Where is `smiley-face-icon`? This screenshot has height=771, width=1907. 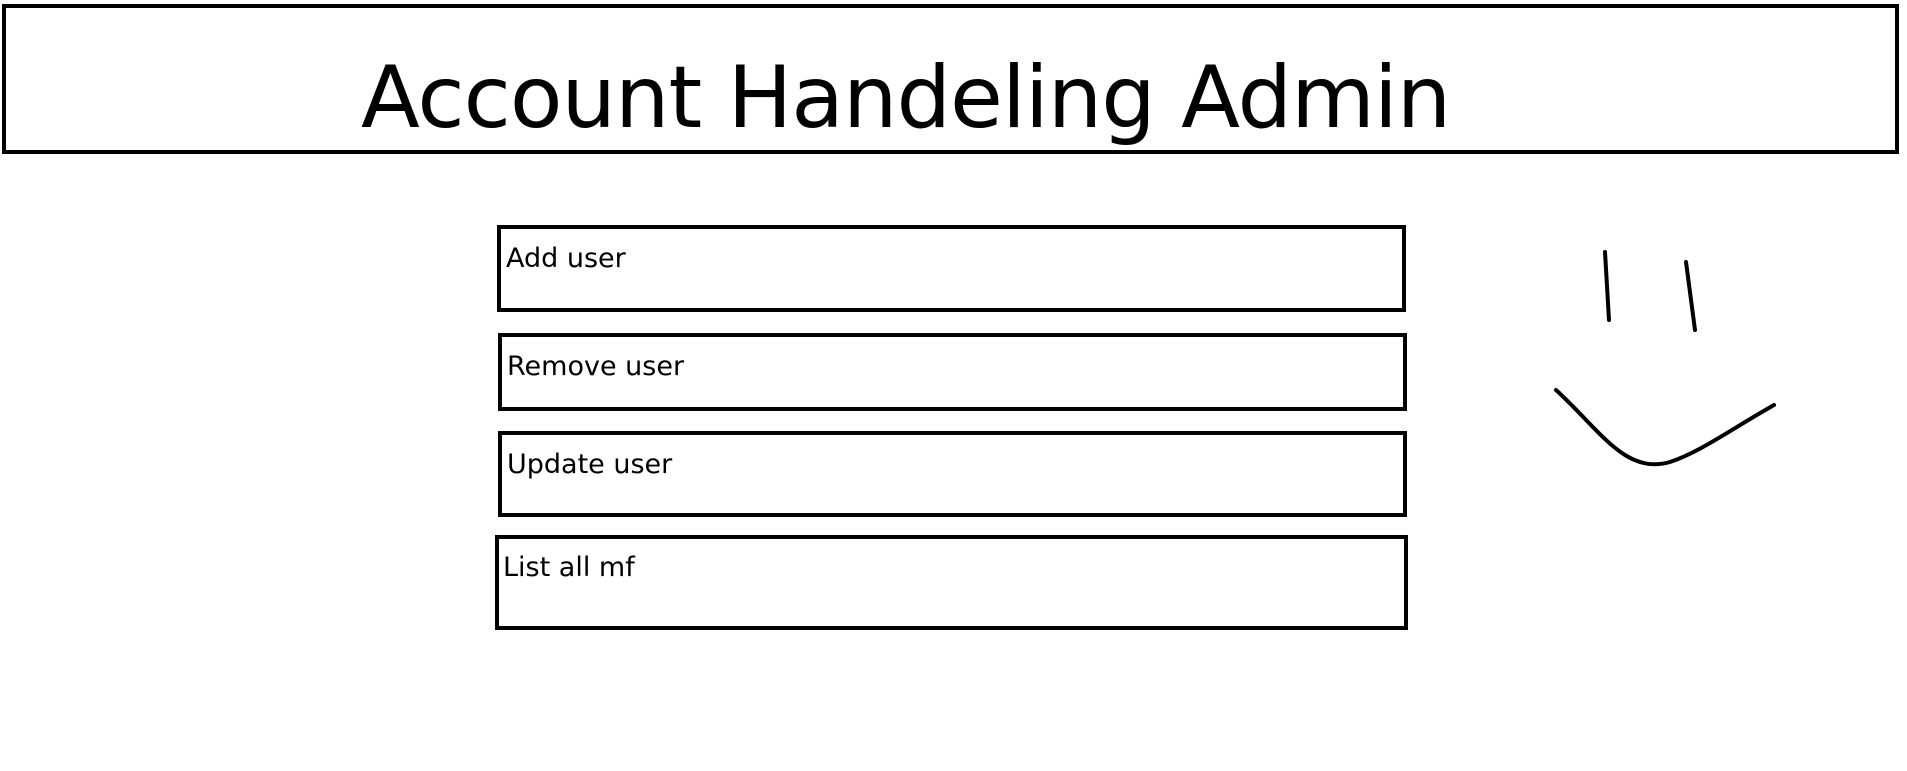
smiley-face-icon is located at coordinates (1665, 358).